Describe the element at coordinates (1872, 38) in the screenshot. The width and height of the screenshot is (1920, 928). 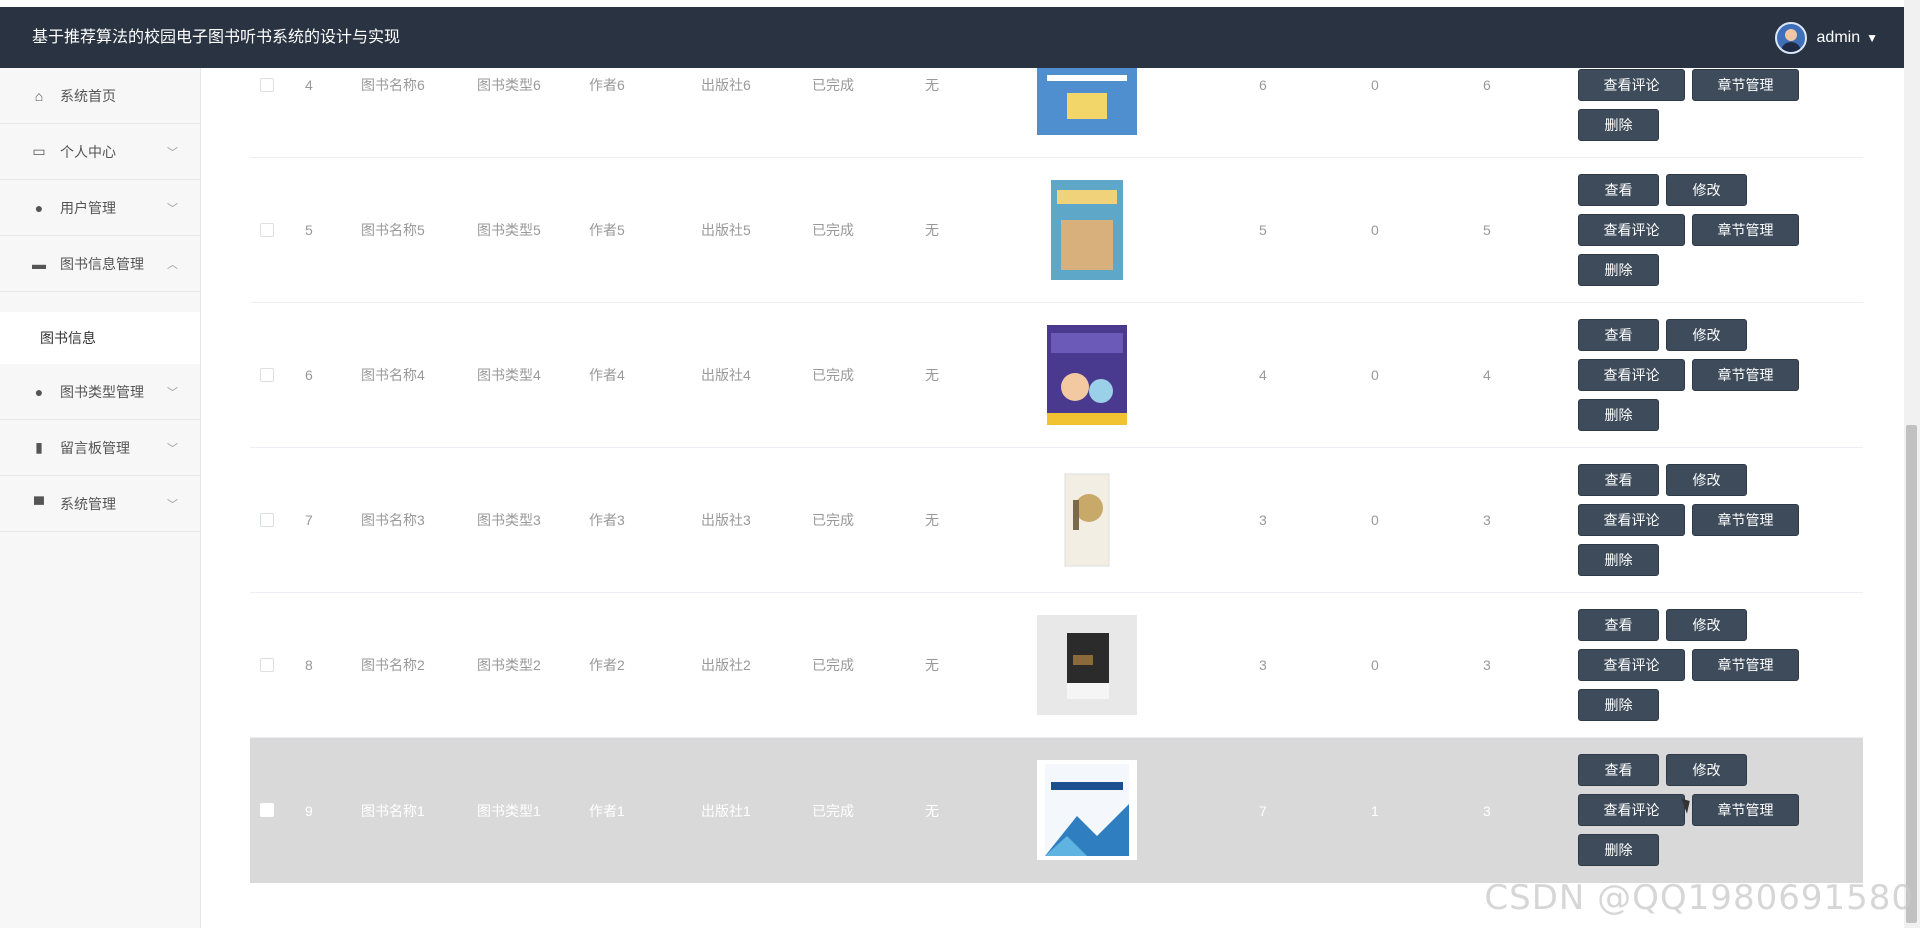
I see `caret-down-icon: ▼` at that location.